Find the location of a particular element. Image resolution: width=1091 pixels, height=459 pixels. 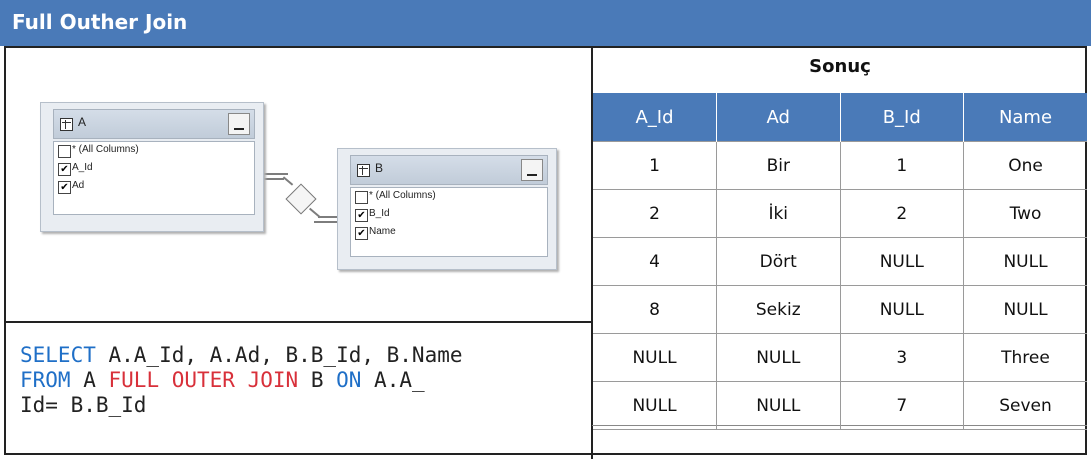

result-title: Sonuç is located at coordinates (840, 66).